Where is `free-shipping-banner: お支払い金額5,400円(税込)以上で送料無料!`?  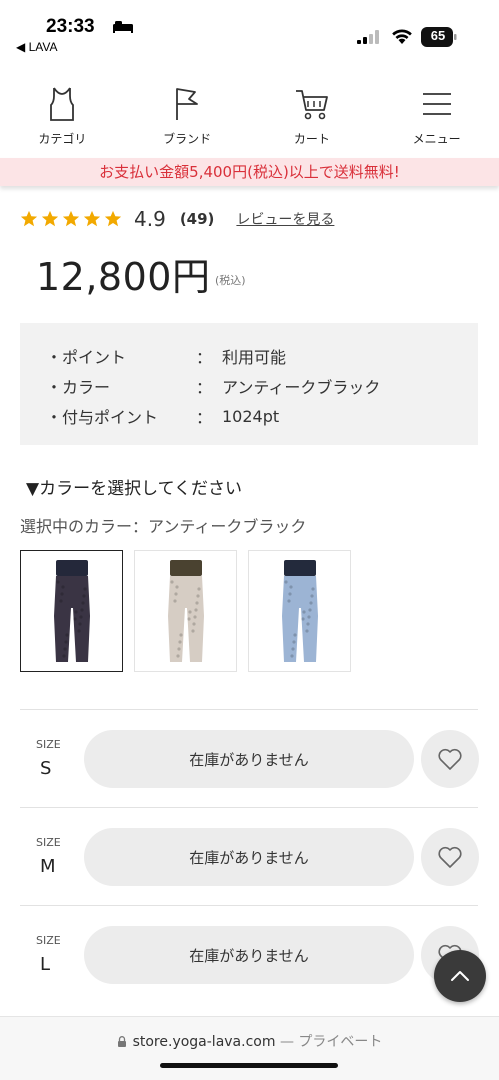
free-shipping-banner: お支払い金額5,400円(税込)以上で送料無料! is located at coordinates (249, 172).